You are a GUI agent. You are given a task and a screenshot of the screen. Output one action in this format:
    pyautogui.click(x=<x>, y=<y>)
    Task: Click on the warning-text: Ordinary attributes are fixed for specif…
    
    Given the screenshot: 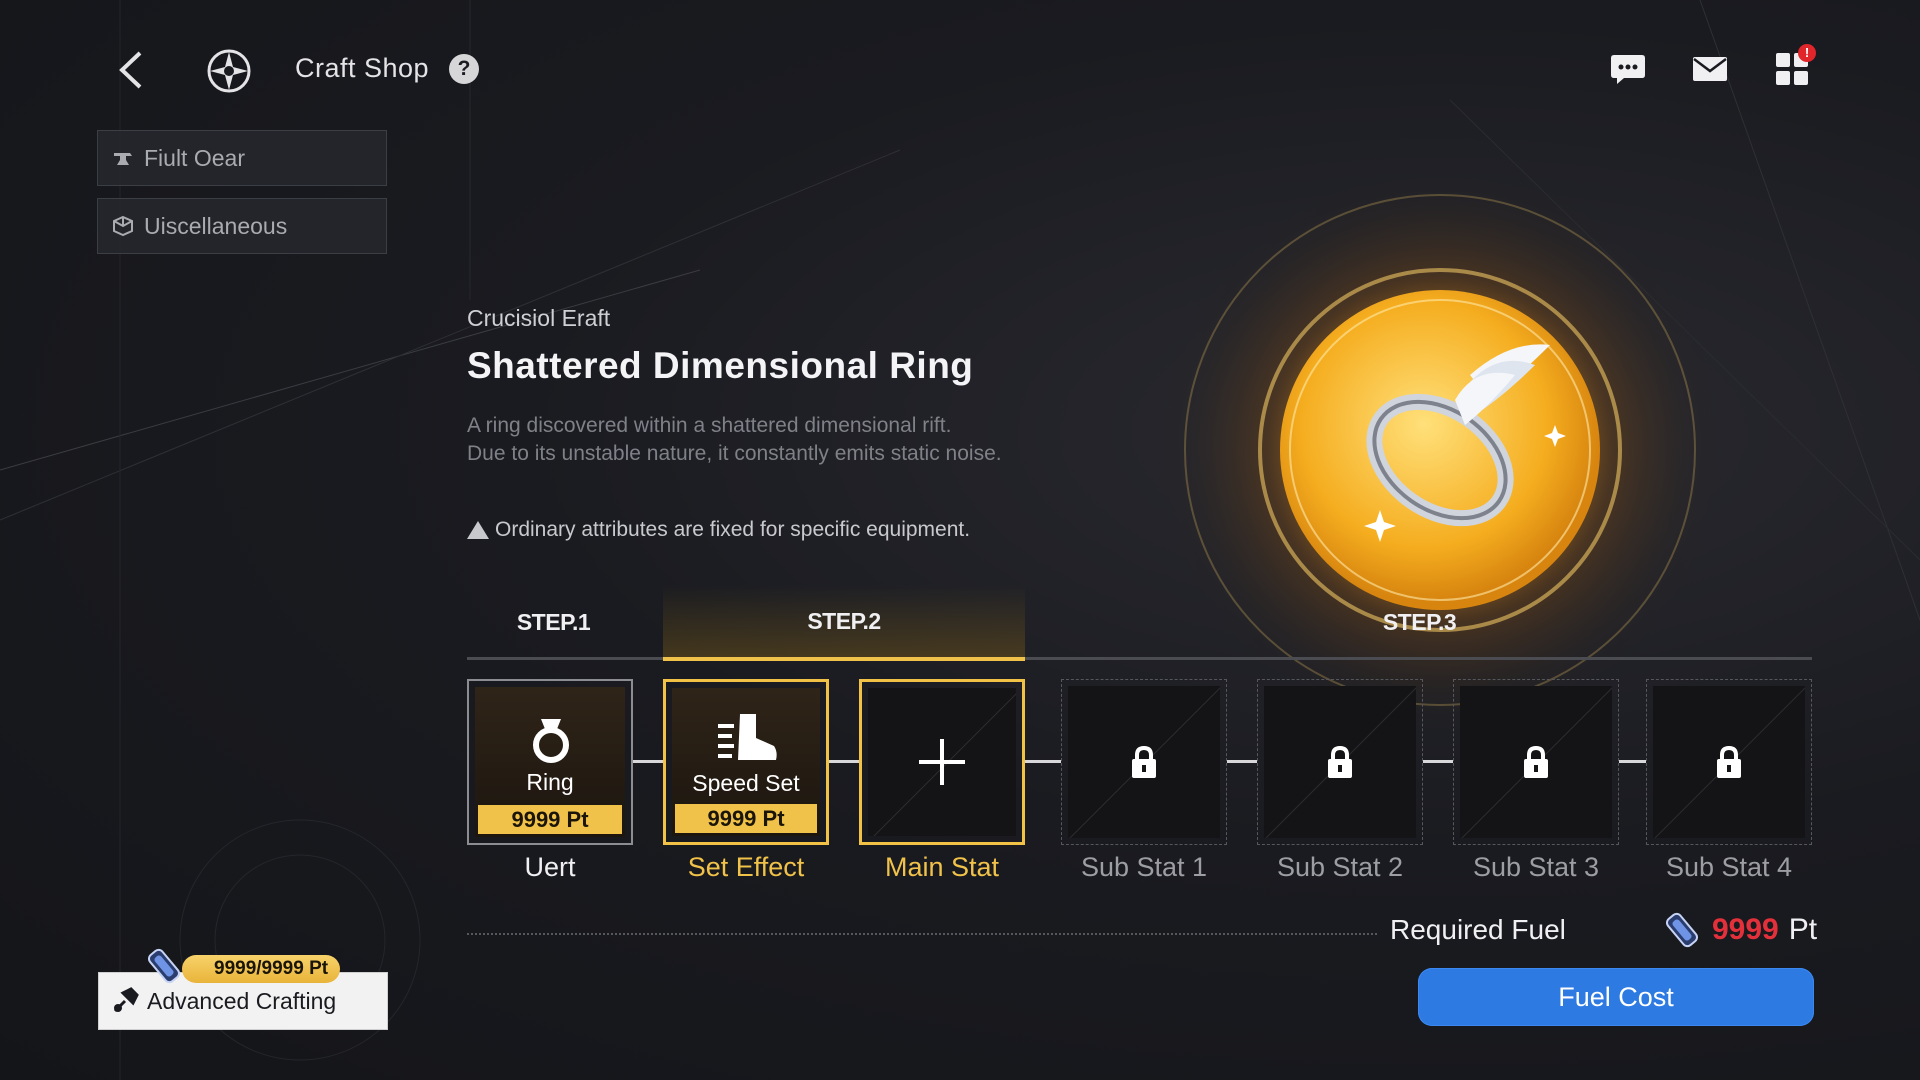 What is the action you would take?
    pyautogui.click(x=733, y=529)
    